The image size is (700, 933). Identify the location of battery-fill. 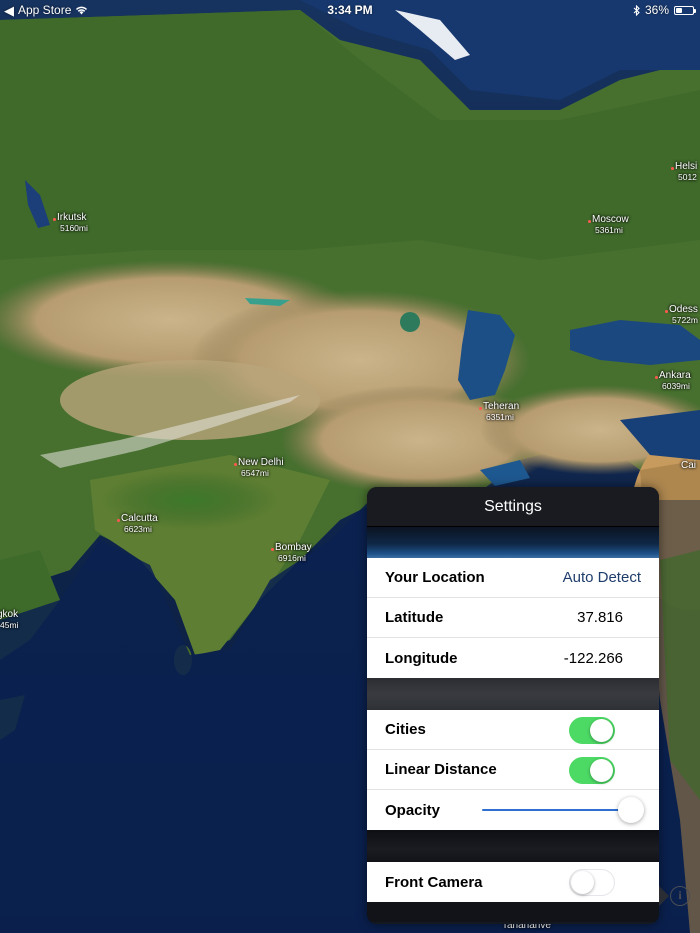
(679, 10).